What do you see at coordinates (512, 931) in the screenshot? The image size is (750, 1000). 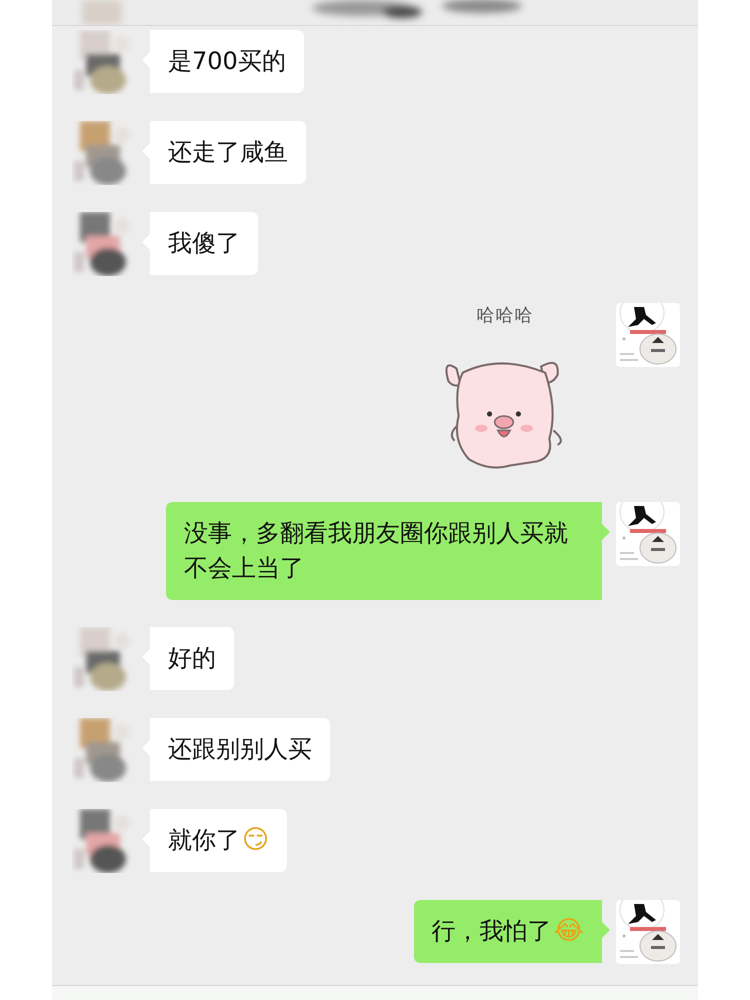 I see `message-bubble: 行，我怕了😂` at bounding box center [512, 931].